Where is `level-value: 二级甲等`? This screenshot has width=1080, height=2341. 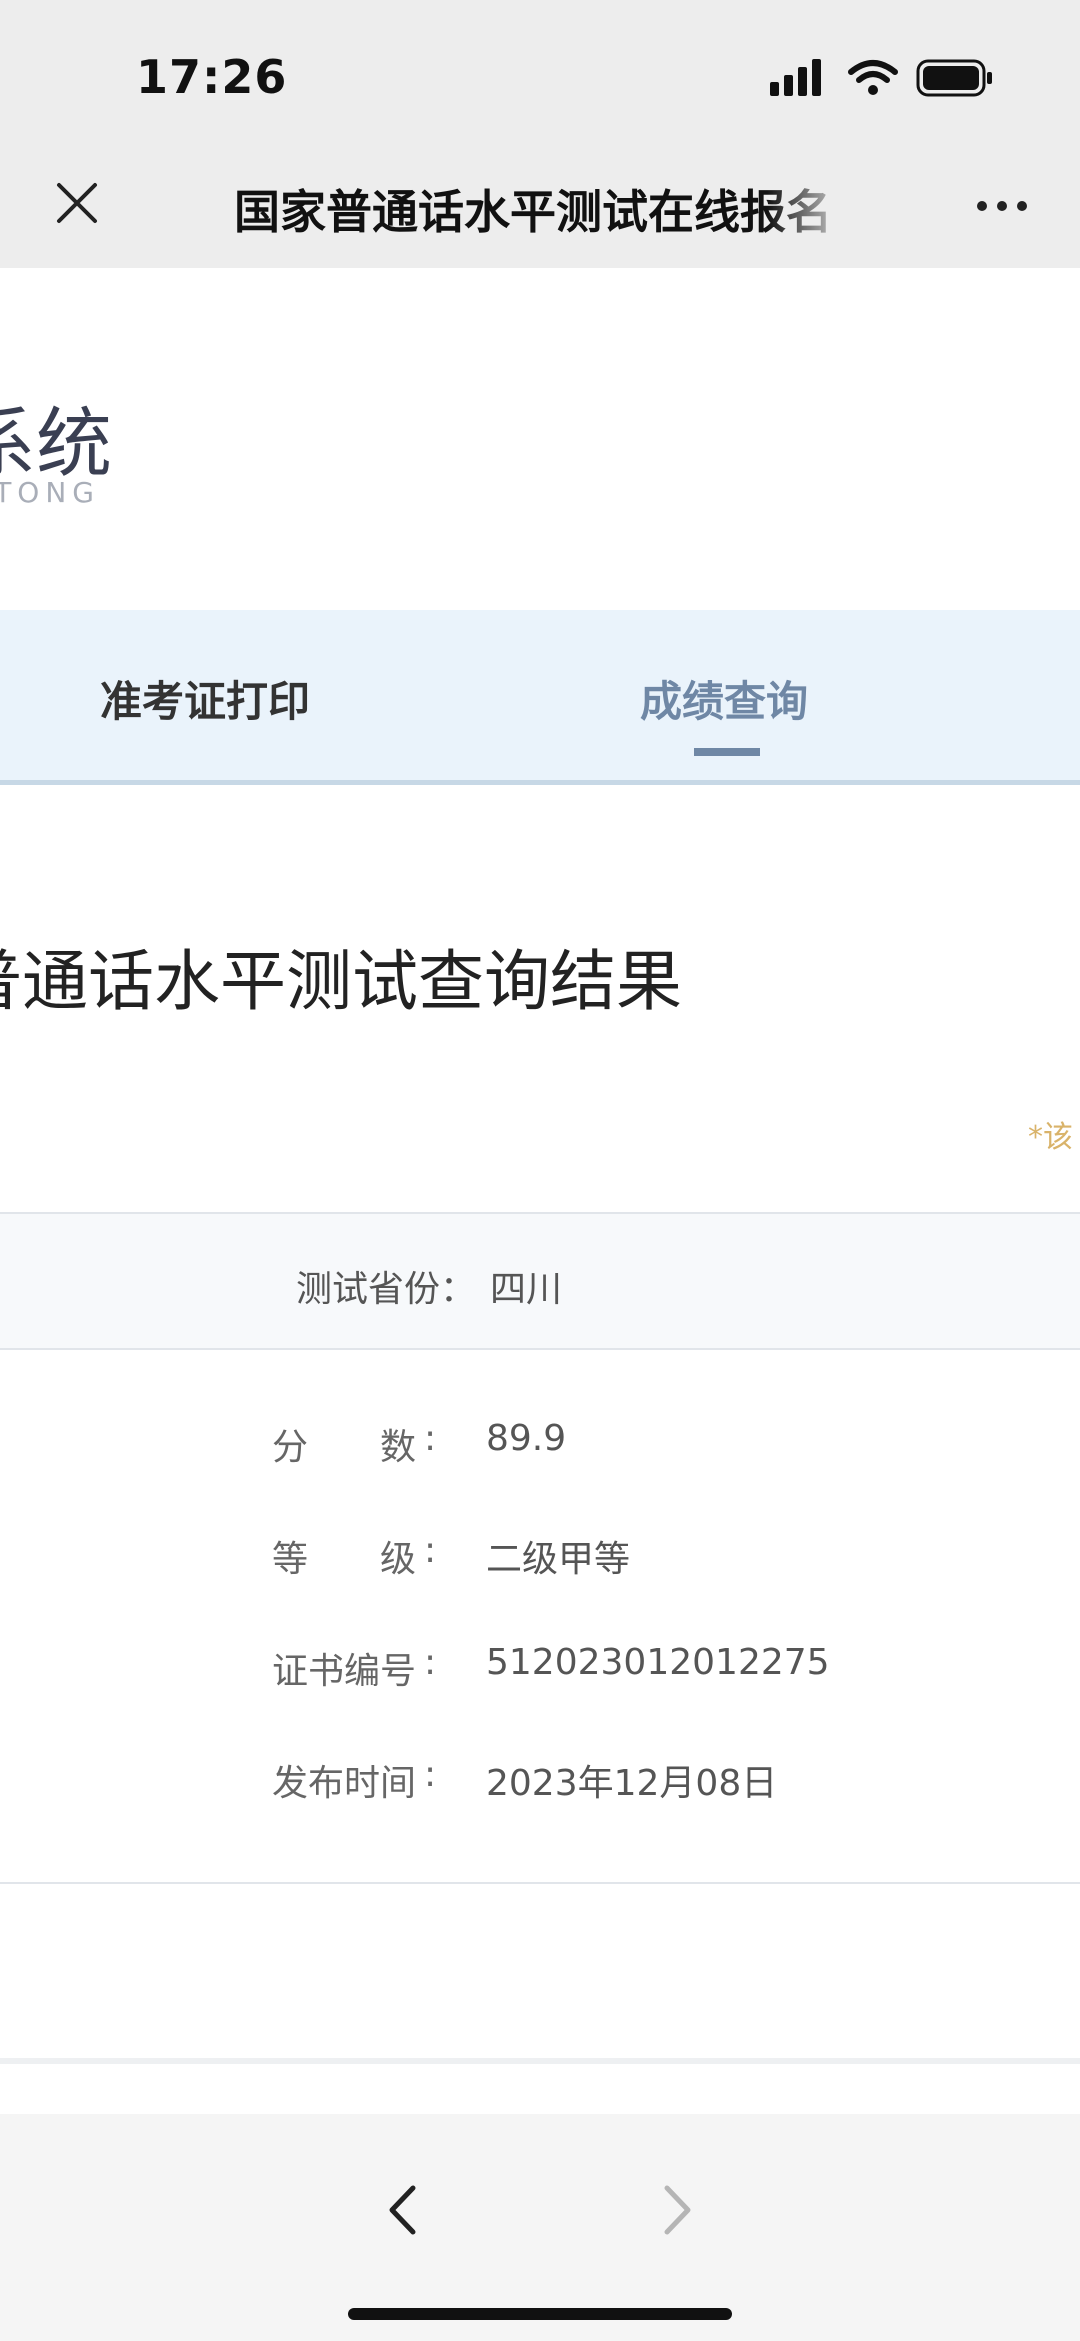
level-value: 二级甲等 is located at coordinates (558, 1559).